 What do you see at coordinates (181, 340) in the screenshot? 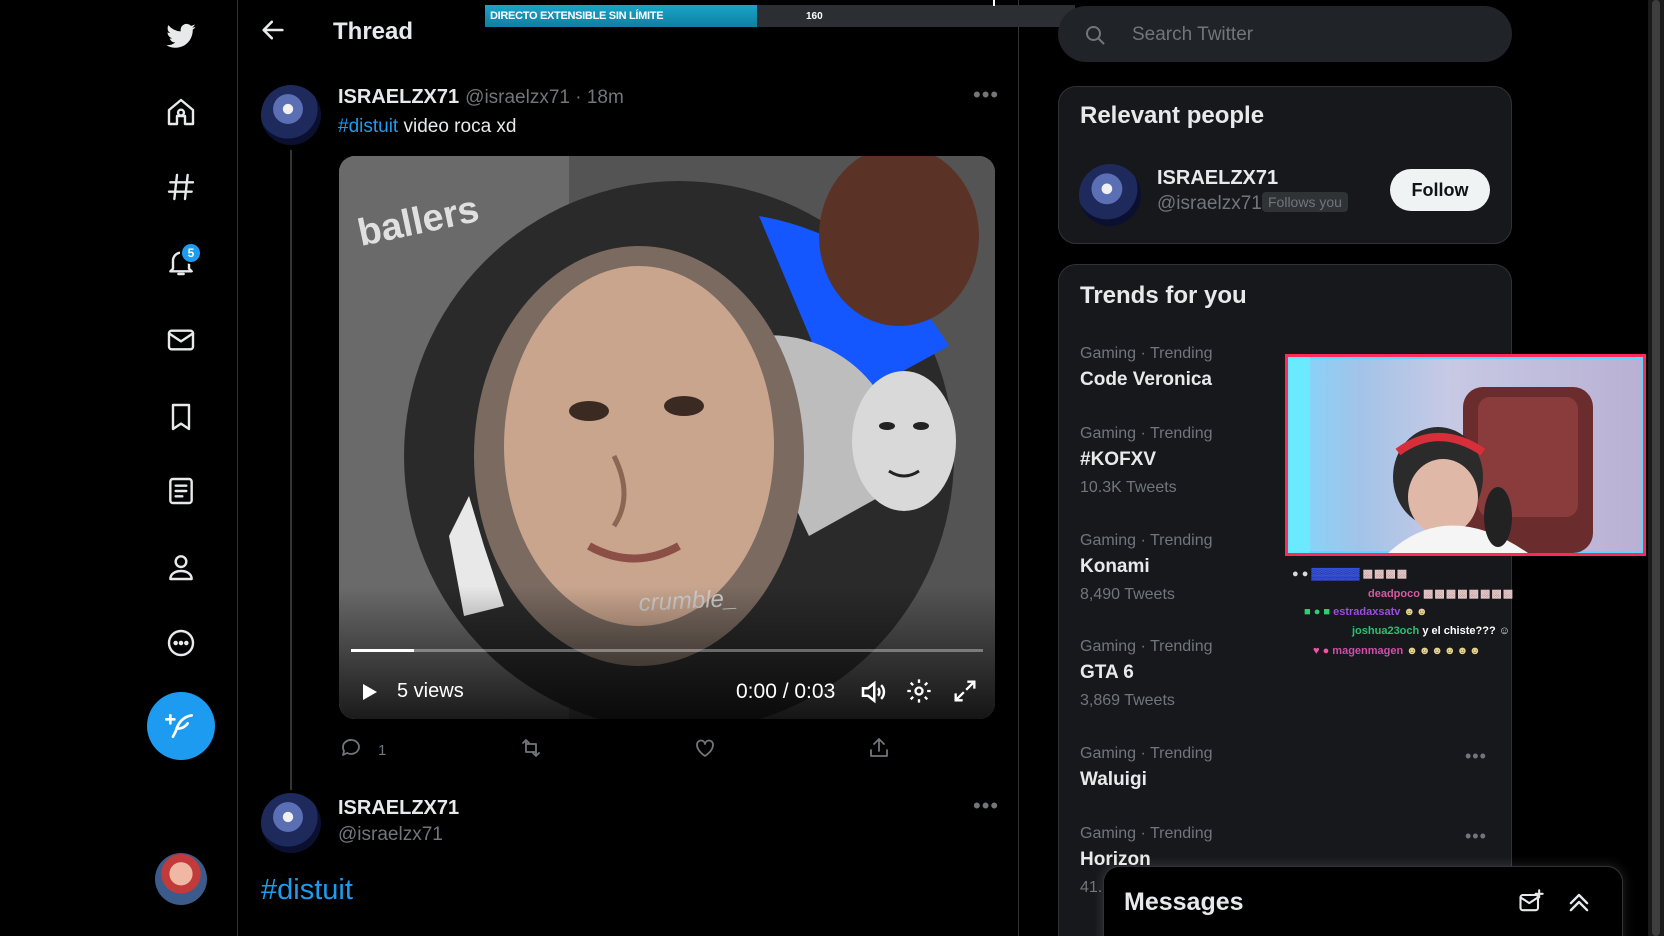
I see `messages-mail-icon` at bounding box center [181, 340].